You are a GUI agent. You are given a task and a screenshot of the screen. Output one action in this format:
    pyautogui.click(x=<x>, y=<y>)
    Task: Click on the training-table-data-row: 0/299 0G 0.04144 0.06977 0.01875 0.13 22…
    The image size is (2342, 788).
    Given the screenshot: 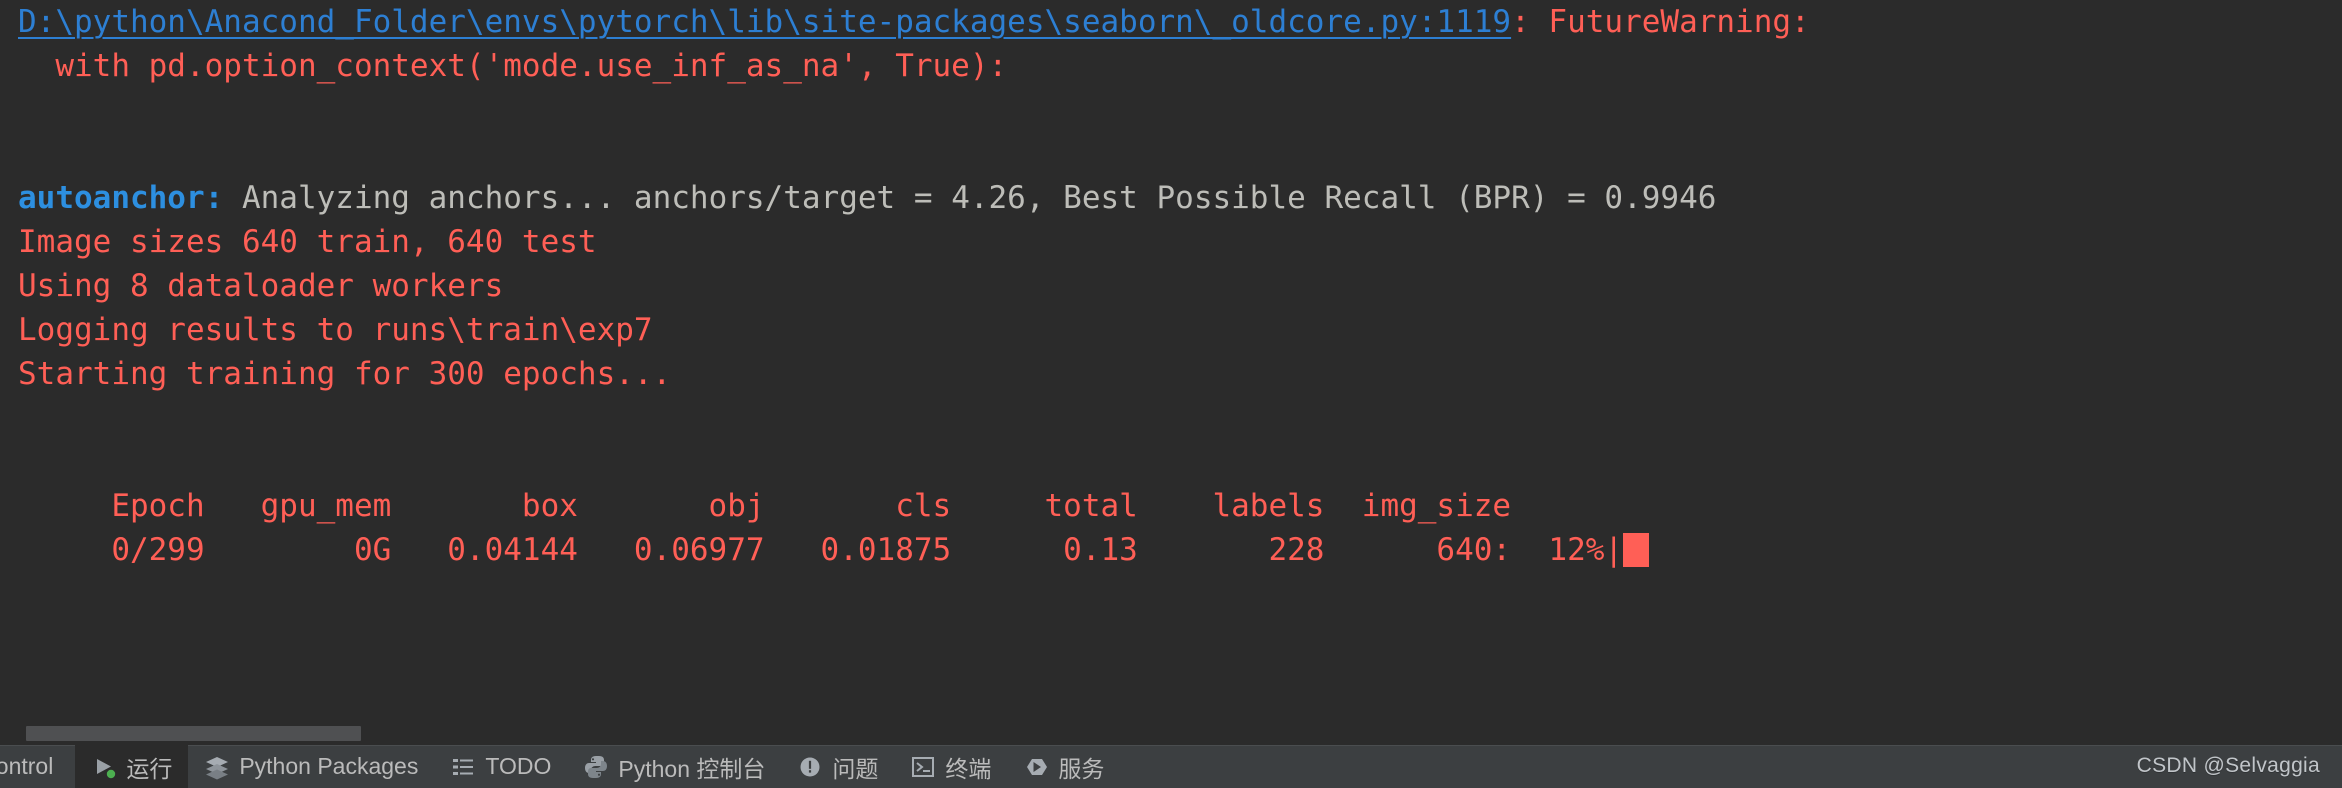 What is the action you would take?
    pyautogui.click(x=1171, y=550)
    